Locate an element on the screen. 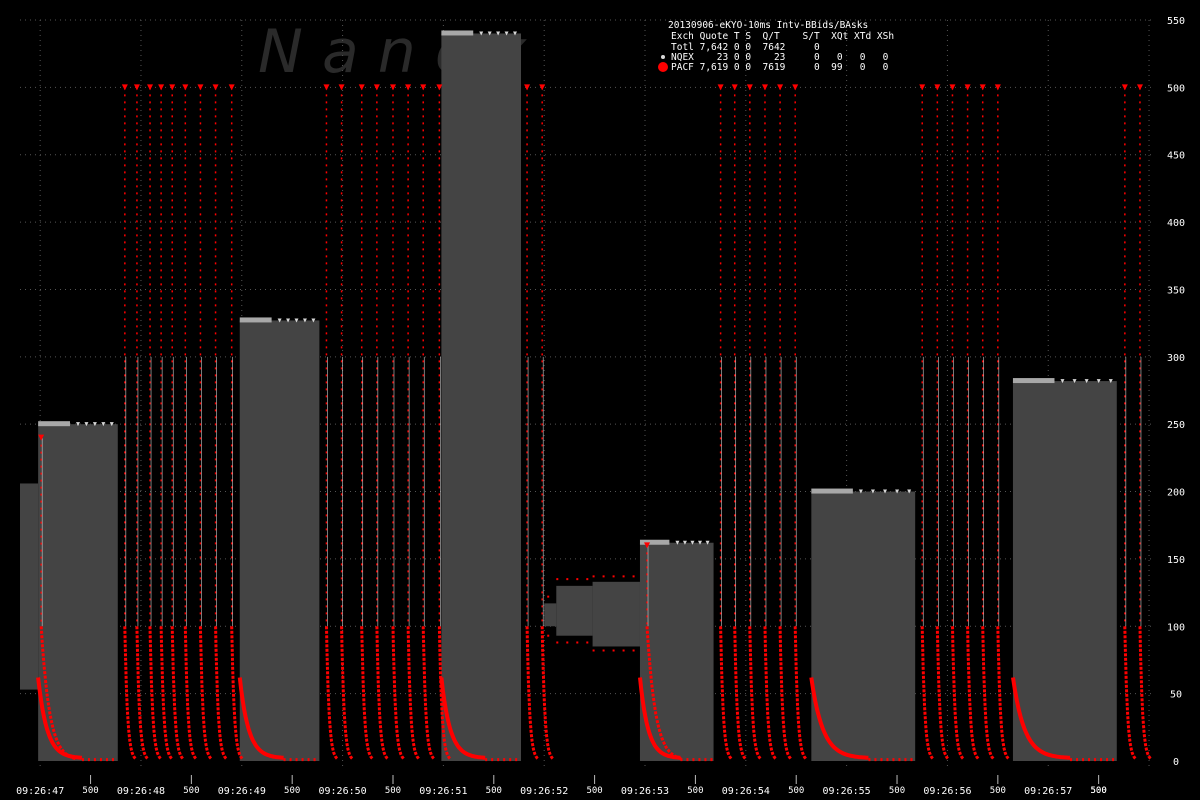 The image size is (1200, 800). y-tick-label: 0 is located at coordinates (1176, 762).